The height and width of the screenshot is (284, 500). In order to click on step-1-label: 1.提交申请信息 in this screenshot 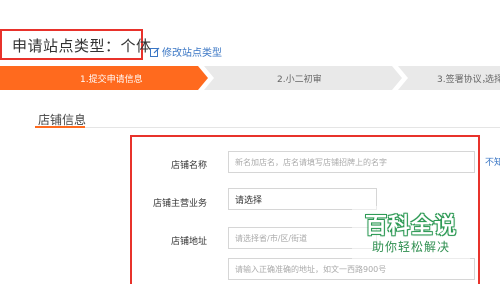, I will do `click(111, 80)`.